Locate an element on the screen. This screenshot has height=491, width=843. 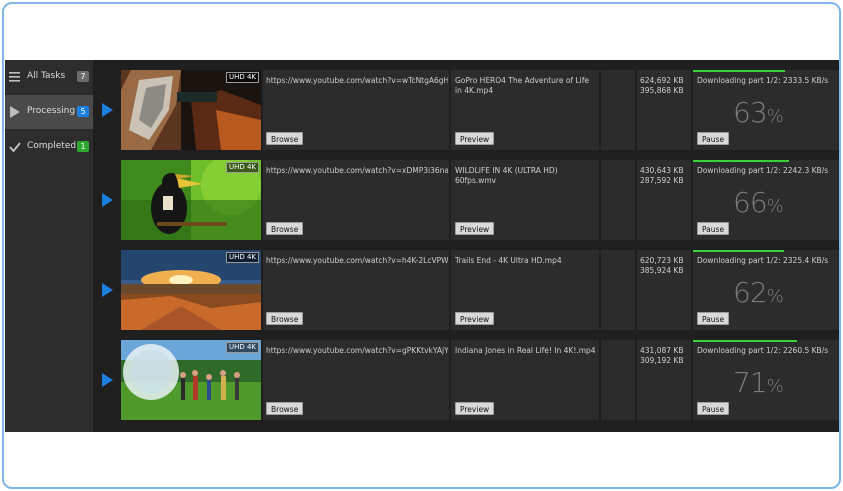
sidebar-item-processing: Processing 5 is located at coordinates (49, 112).